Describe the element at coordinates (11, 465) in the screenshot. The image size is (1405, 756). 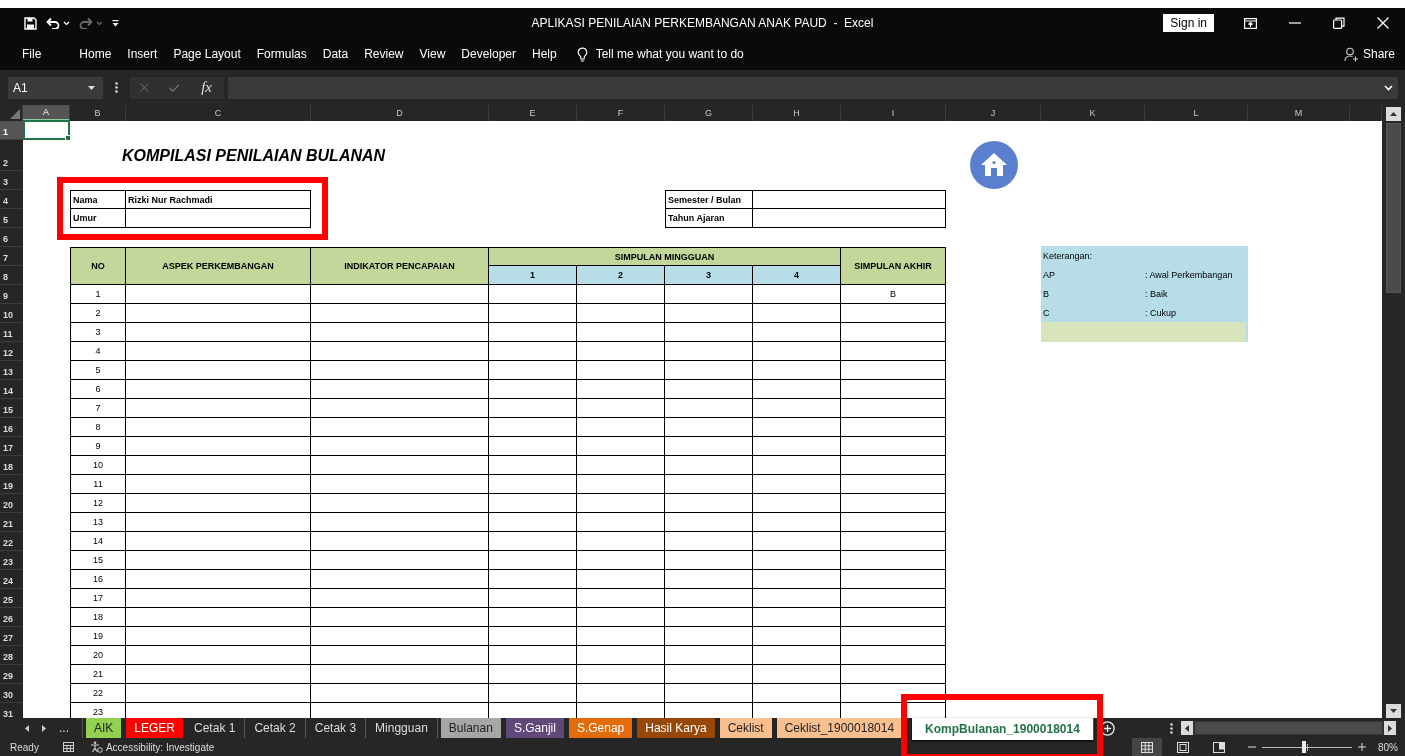
I see `row-header: 18` at that location.